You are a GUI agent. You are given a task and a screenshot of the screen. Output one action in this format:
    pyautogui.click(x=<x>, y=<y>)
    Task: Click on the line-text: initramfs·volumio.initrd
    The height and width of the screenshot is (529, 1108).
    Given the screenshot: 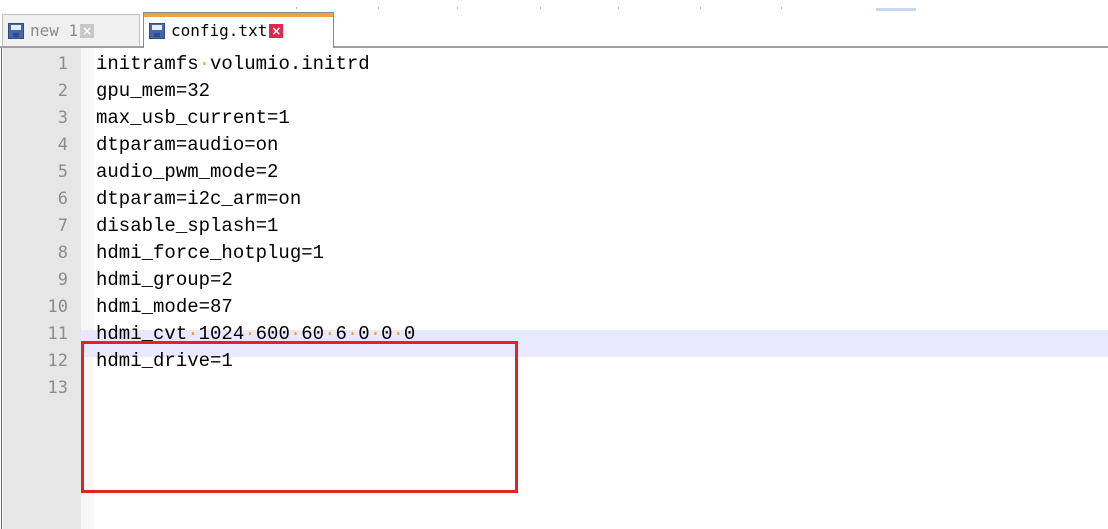 What is the action you would take?
    pyautogui.click(x=233, y=64)
    